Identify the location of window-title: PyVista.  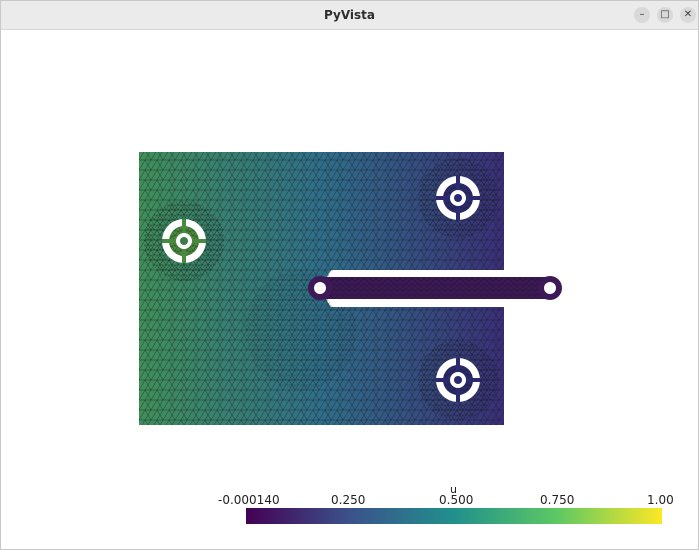
(349, 15).